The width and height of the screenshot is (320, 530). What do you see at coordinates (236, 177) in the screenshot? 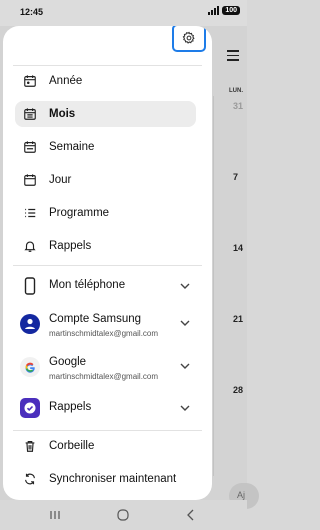
I see `date-cell: 7` at bounding box center [236, 177].